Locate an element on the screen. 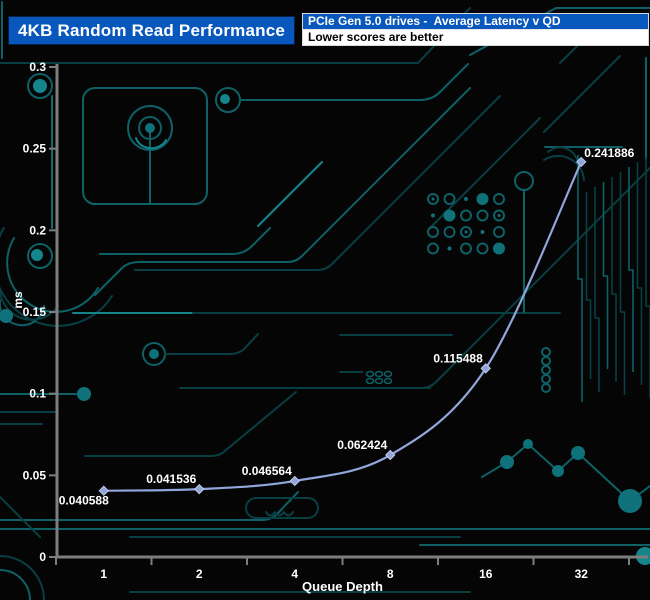 The width and height of the screenshot is (650, 600). x-tick-label: 8 is located at coordinates (390, 574).